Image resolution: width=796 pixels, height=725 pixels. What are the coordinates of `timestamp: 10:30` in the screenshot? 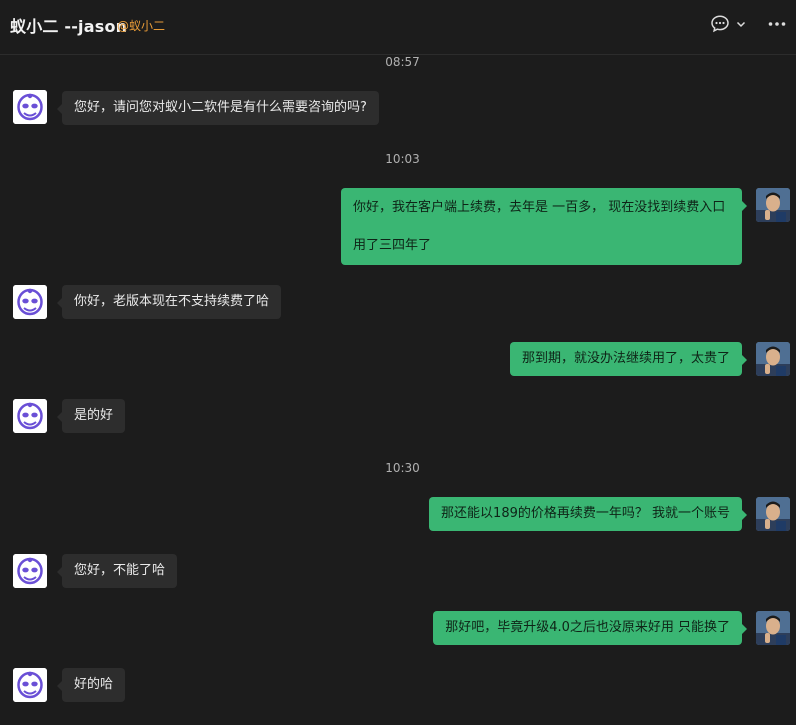 It's located at (402, 468).